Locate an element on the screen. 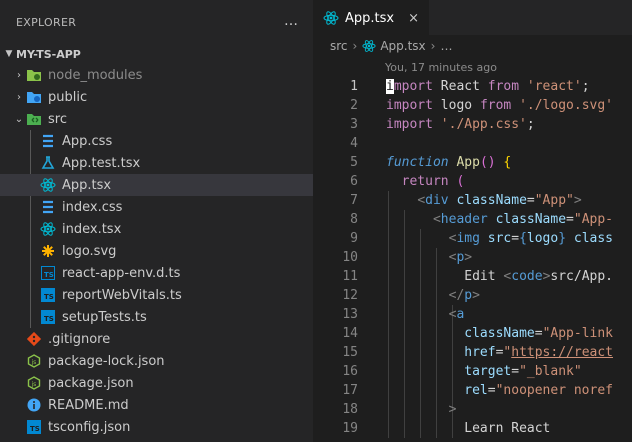 The width and height of the screenshot is (632, 442). tree-item-label: src is located at coordinates (57, 119).